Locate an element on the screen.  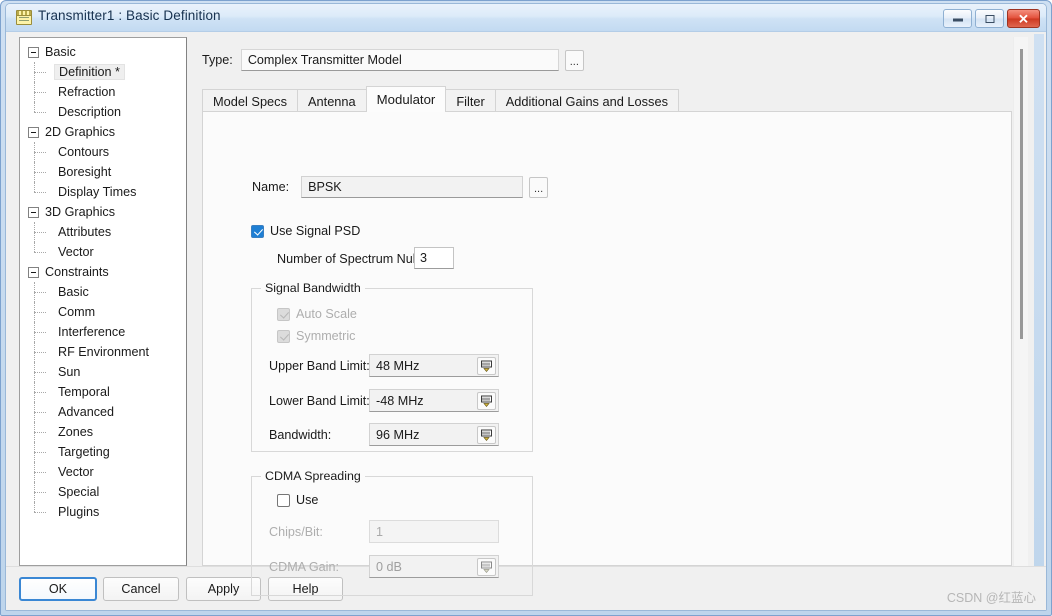
symmetric-checkbox: Symmetric is located at coordinates (316, 336).